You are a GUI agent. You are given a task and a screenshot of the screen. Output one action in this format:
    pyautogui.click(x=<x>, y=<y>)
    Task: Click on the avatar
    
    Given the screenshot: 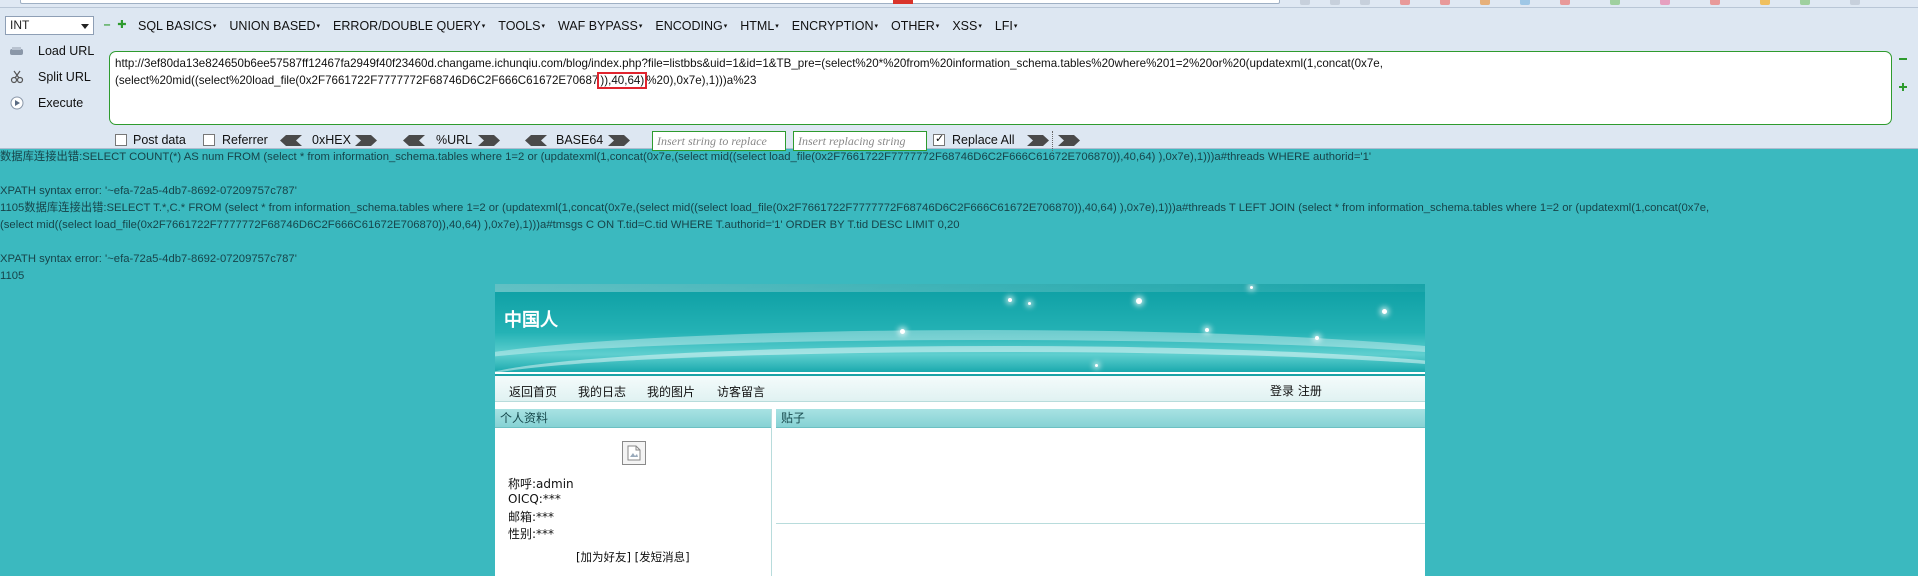 What is the action you would take?
    pyautogui.click(x=634, y=453)
    